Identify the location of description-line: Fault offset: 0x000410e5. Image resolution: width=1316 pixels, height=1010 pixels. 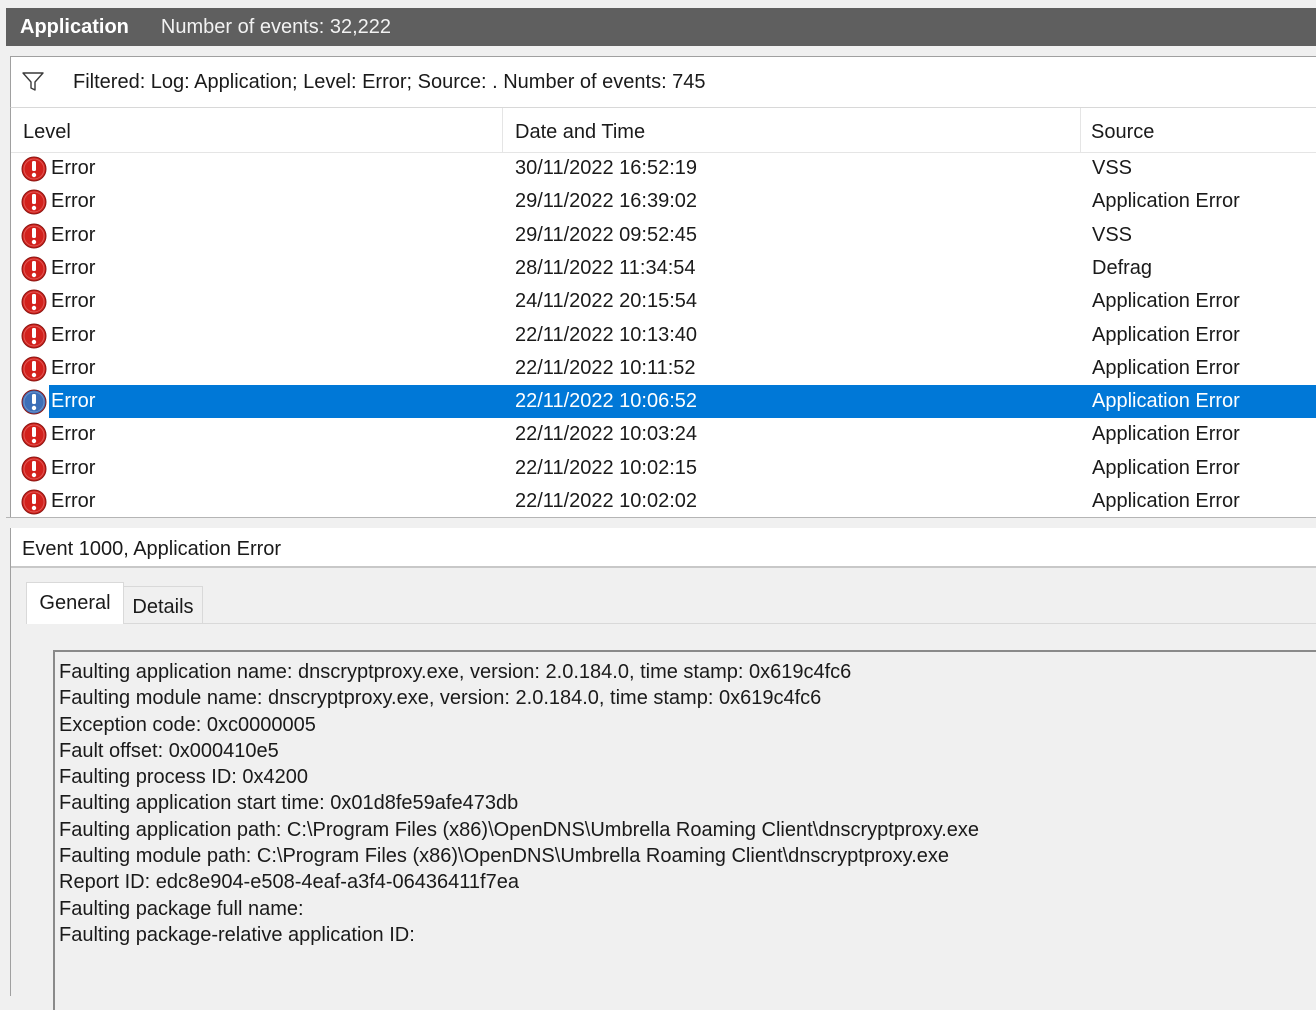
(169, 750).